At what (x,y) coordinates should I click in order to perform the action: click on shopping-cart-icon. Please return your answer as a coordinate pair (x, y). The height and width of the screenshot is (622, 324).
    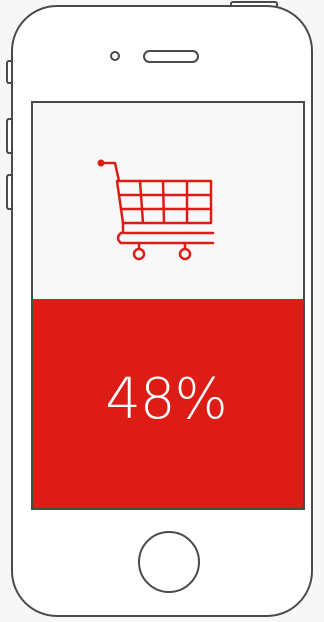
    Looking at the image, I should click on (156, 210).